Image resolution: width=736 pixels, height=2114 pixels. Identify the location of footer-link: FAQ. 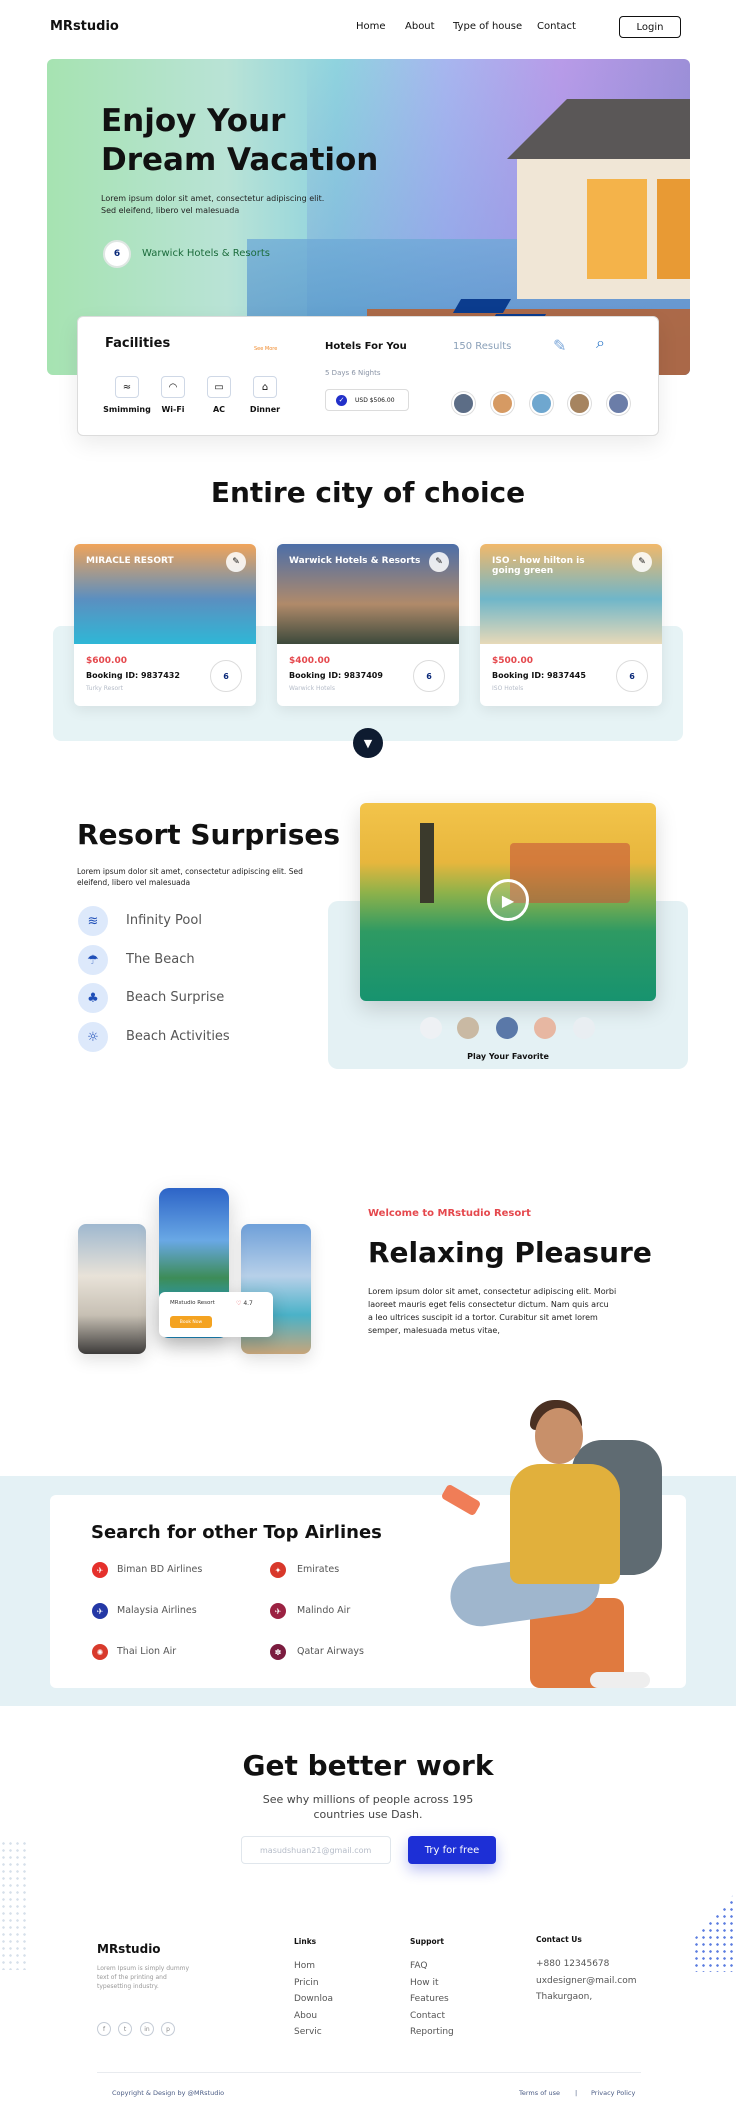
(432, 1966).